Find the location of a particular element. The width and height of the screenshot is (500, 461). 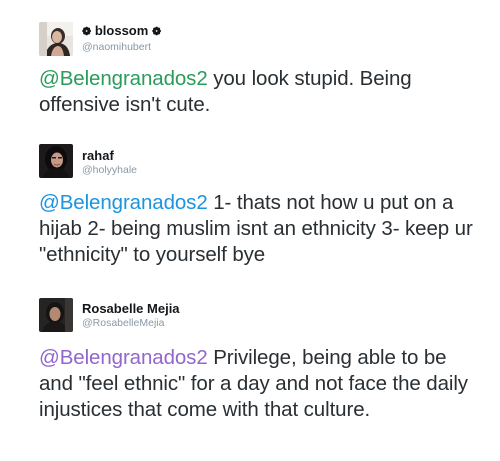

display-name-text: Rosabelle Mejia is located at coordinates (131, 308).